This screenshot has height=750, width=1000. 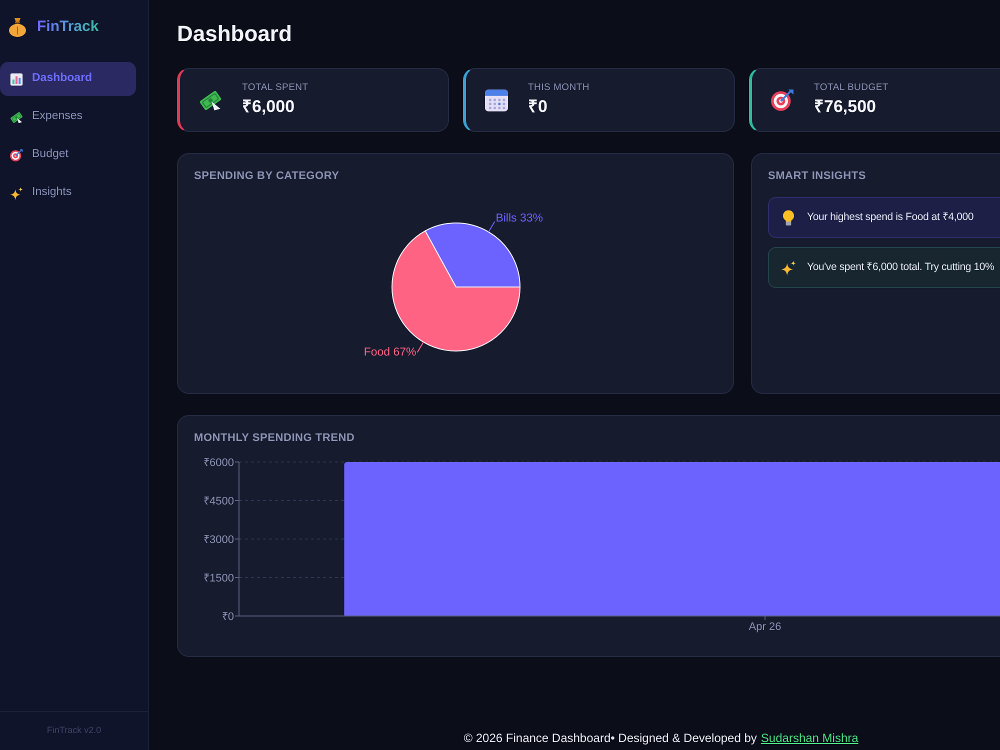 I want to click on calendar-icon, so click(x=496, y=100).